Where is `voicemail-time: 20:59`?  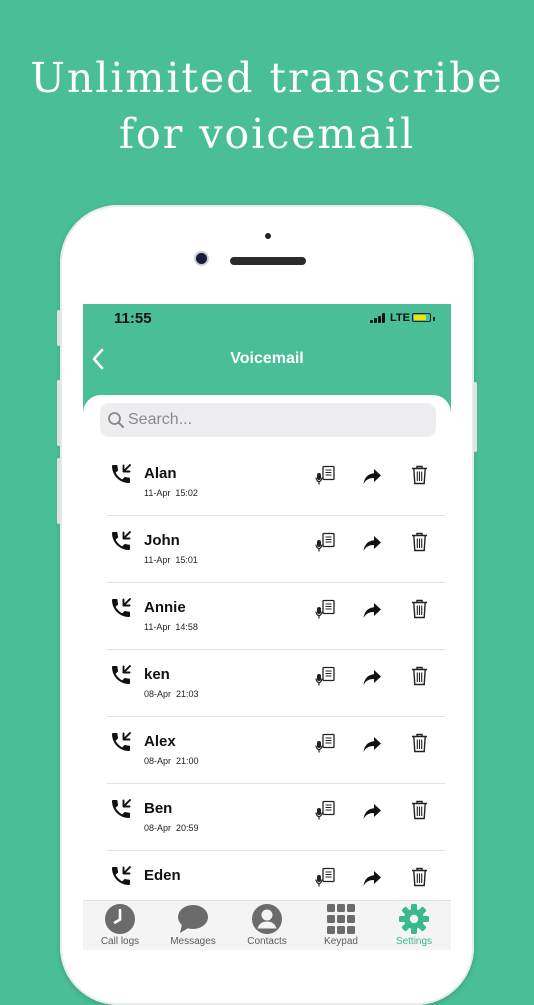 voicemail-time: 20:59 is located at coordinates (187, 828).